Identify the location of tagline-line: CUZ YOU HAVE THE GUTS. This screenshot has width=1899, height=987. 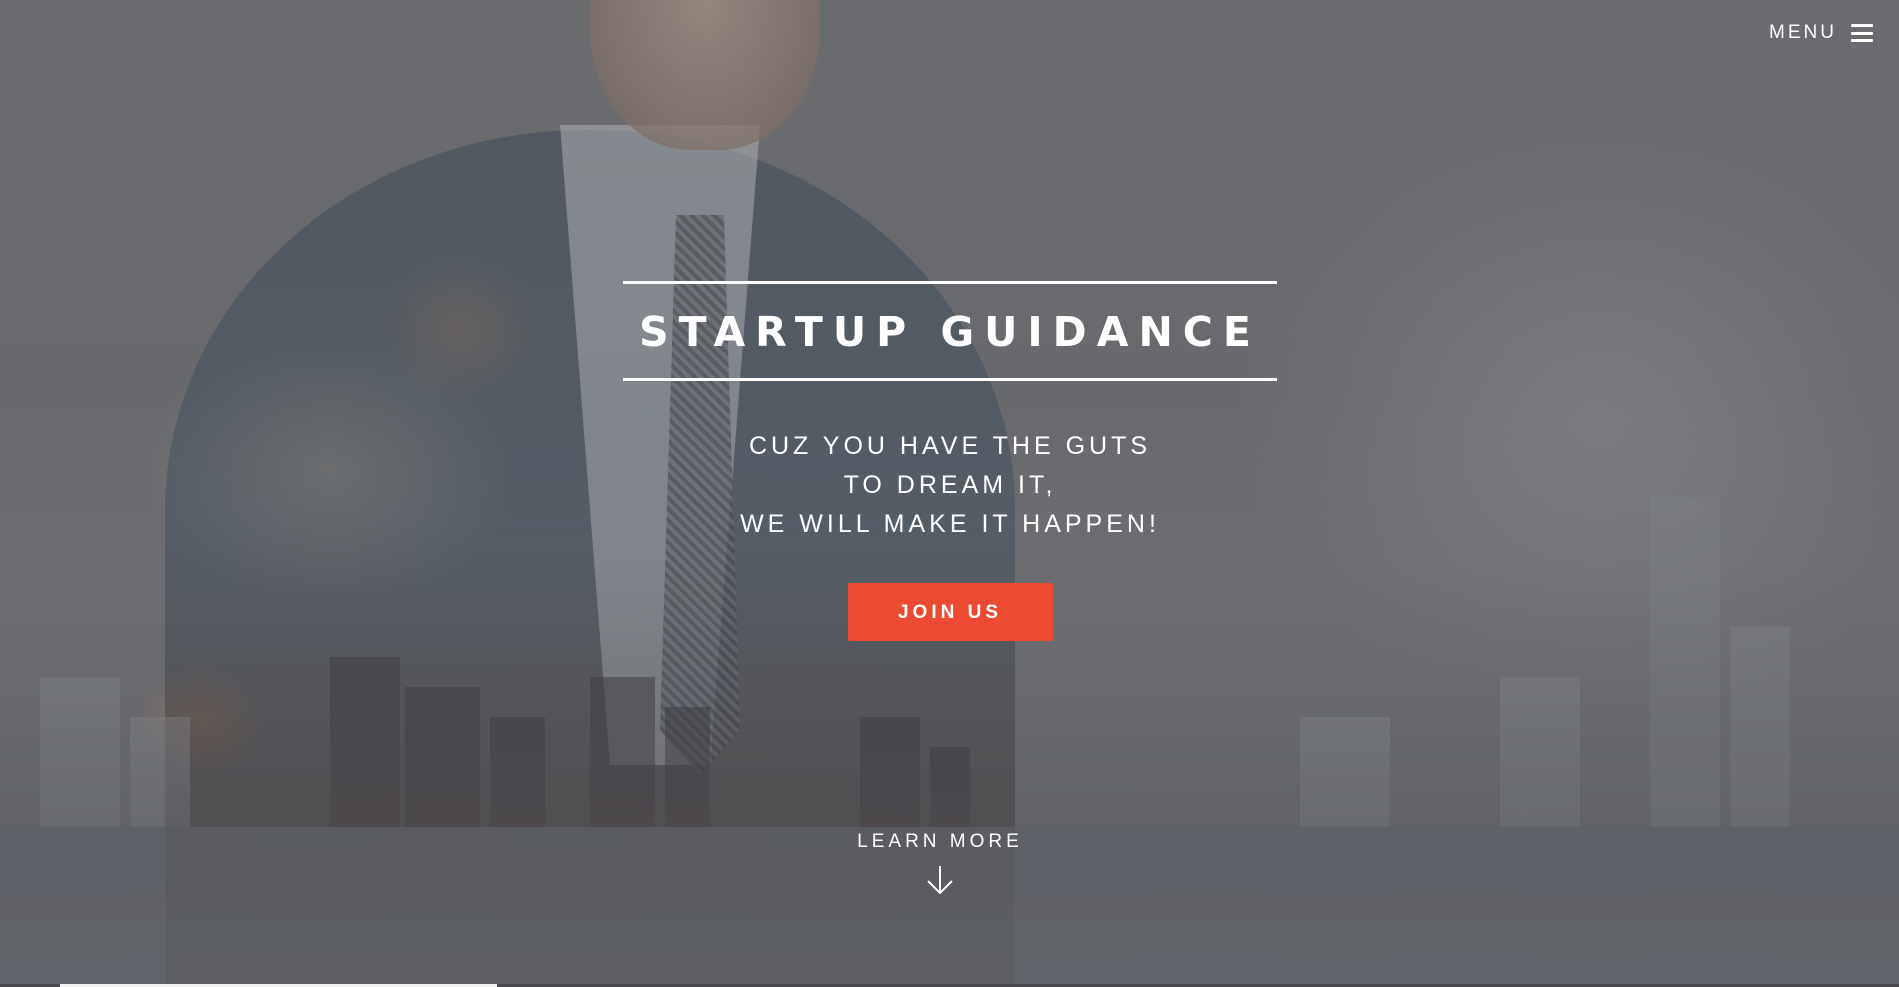
(950, 446).